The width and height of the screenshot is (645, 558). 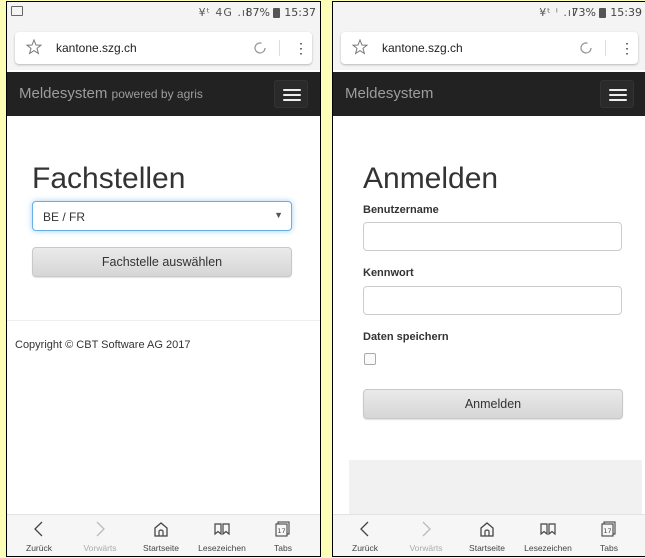 I want to click on clock: 15:39, so click(x=626, y=12).